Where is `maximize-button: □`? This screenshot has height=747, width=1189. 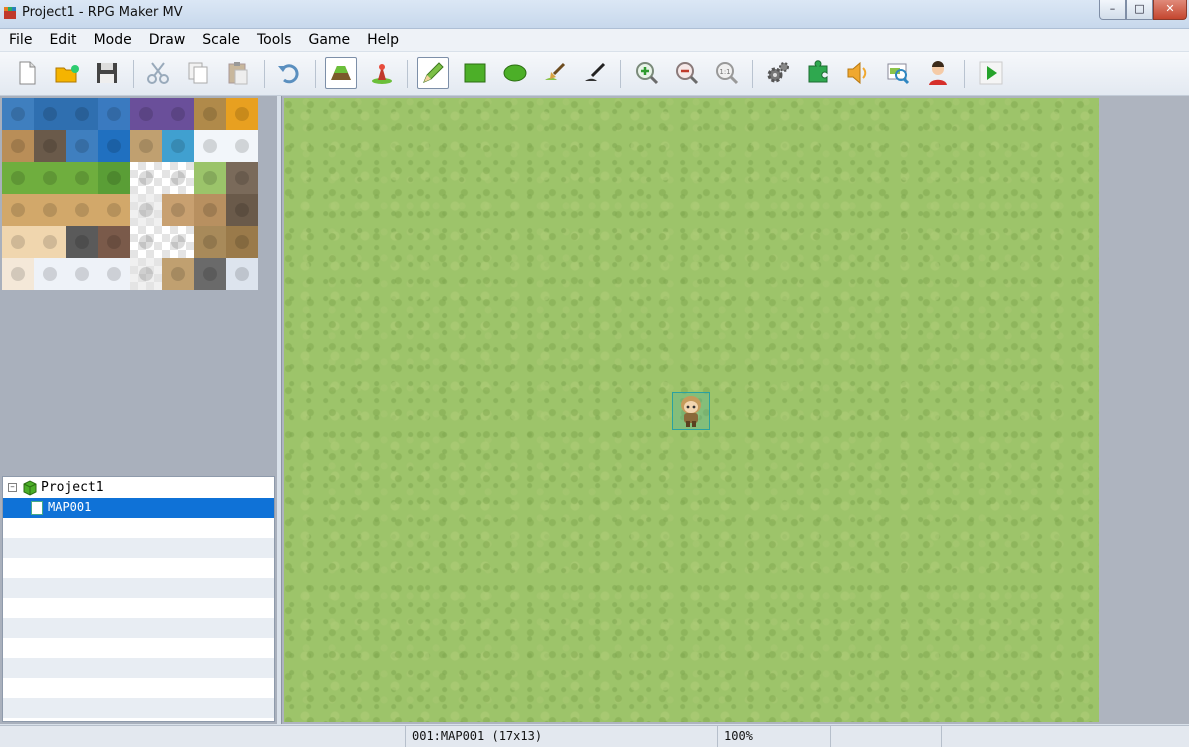
maximize-button: □ is located at coordinates (1139, 10).